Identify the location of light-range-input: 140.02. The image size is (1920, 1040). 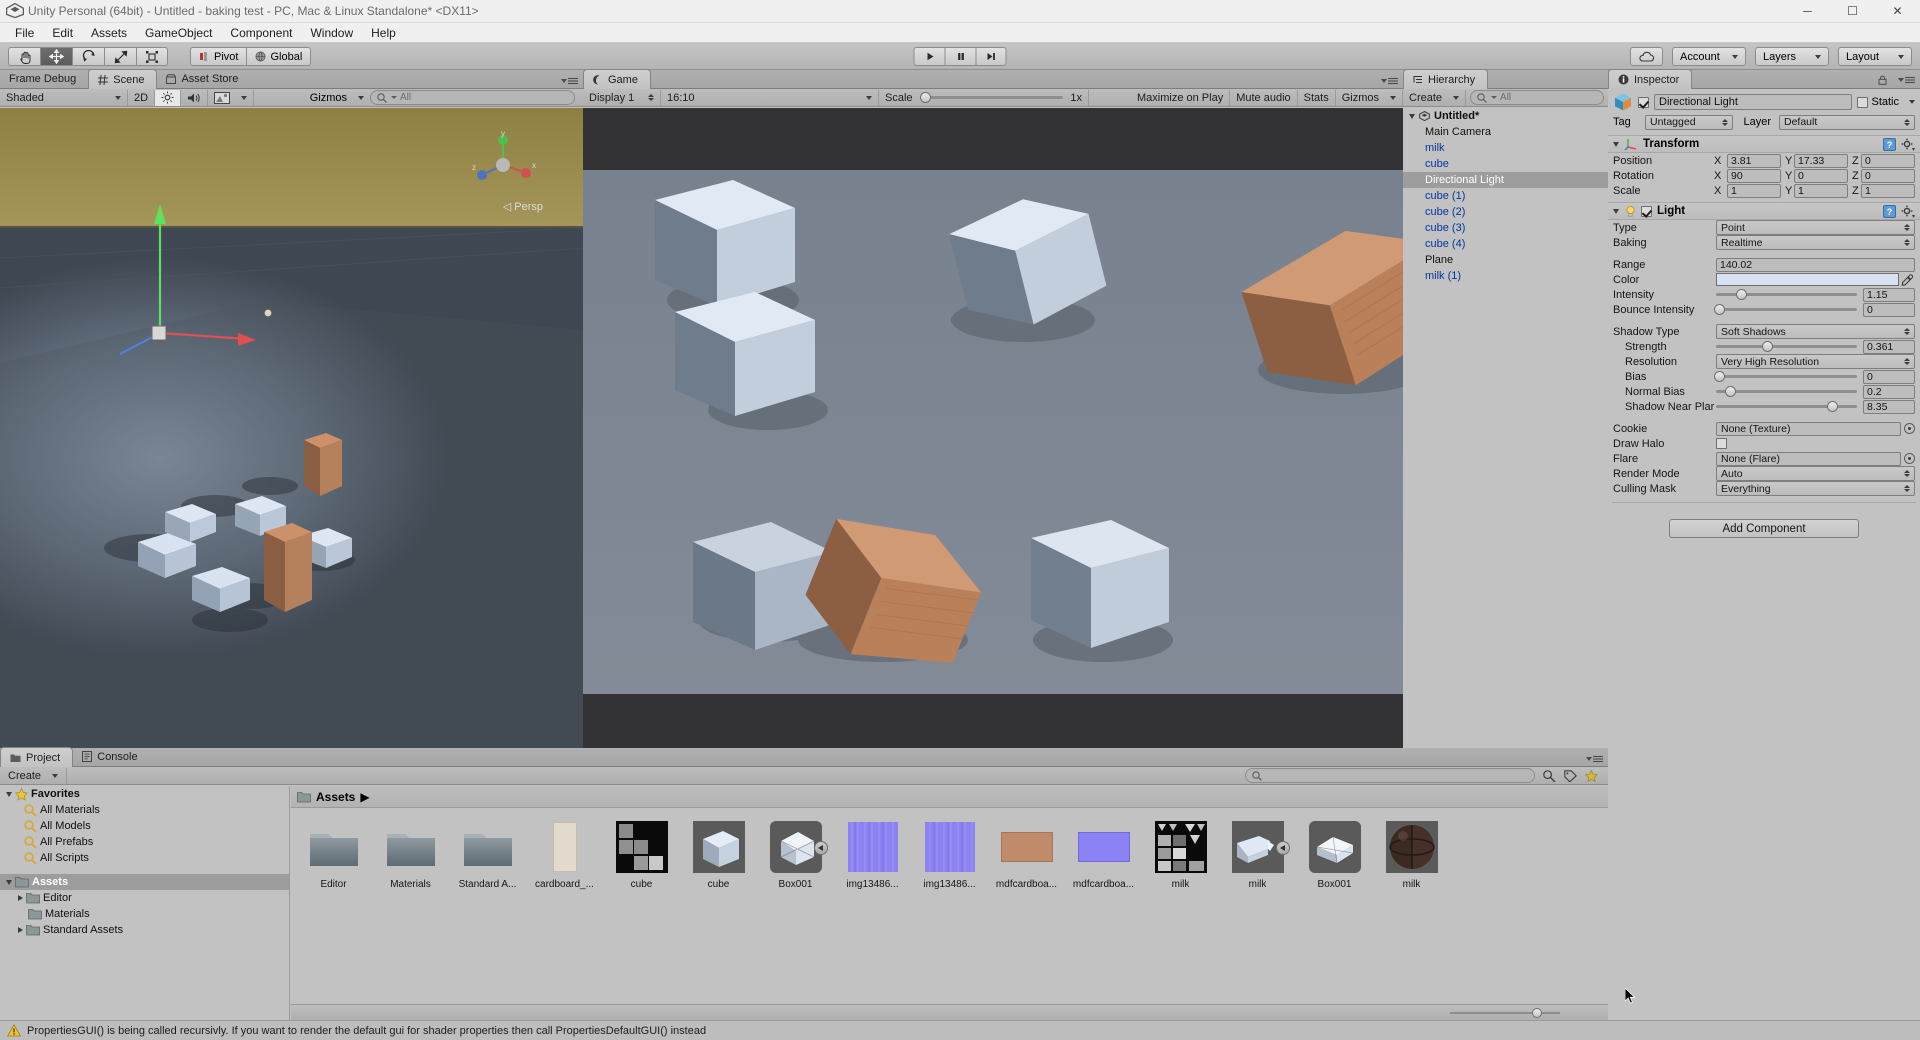
(1815, 264).